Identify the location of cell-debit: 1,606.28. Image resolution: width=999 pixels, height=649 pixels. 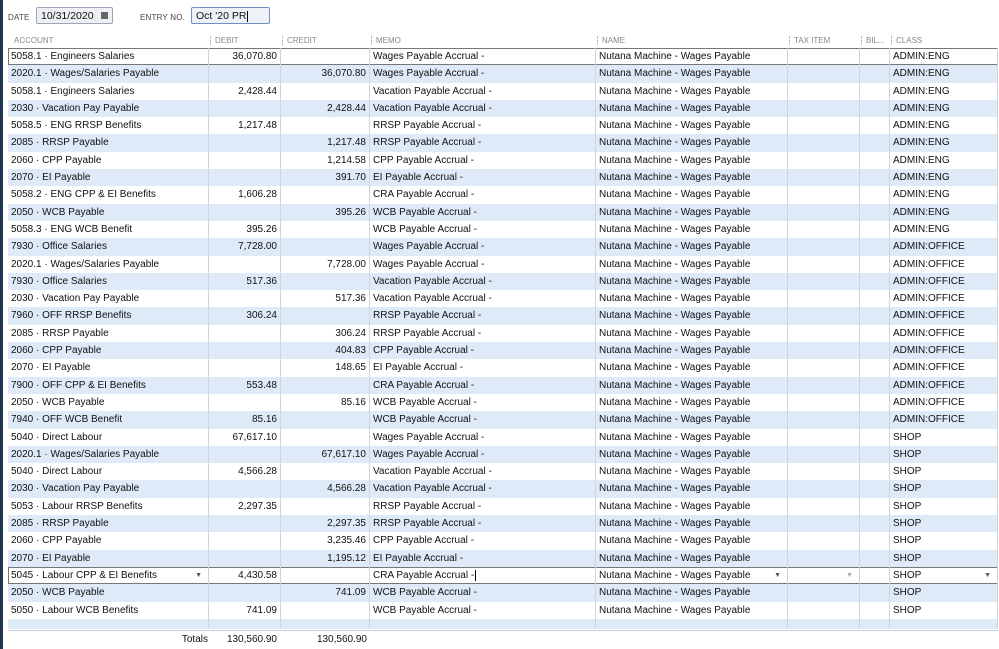
(245, 195).